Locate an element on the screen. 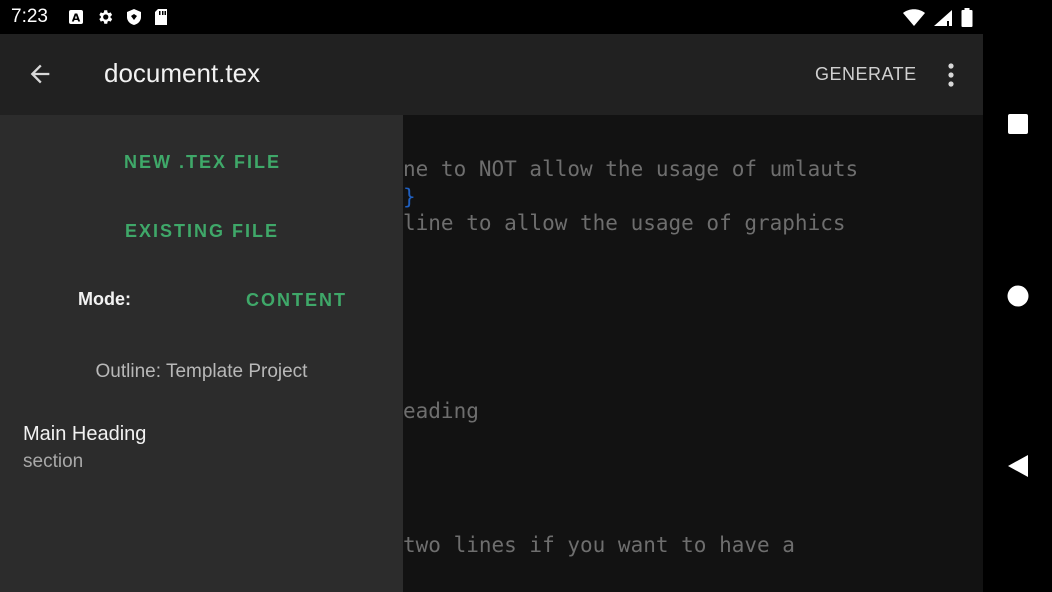 The width and height of the screenshot is (1052, 592). outline-item-type: section is located at coordinates (53, 461).